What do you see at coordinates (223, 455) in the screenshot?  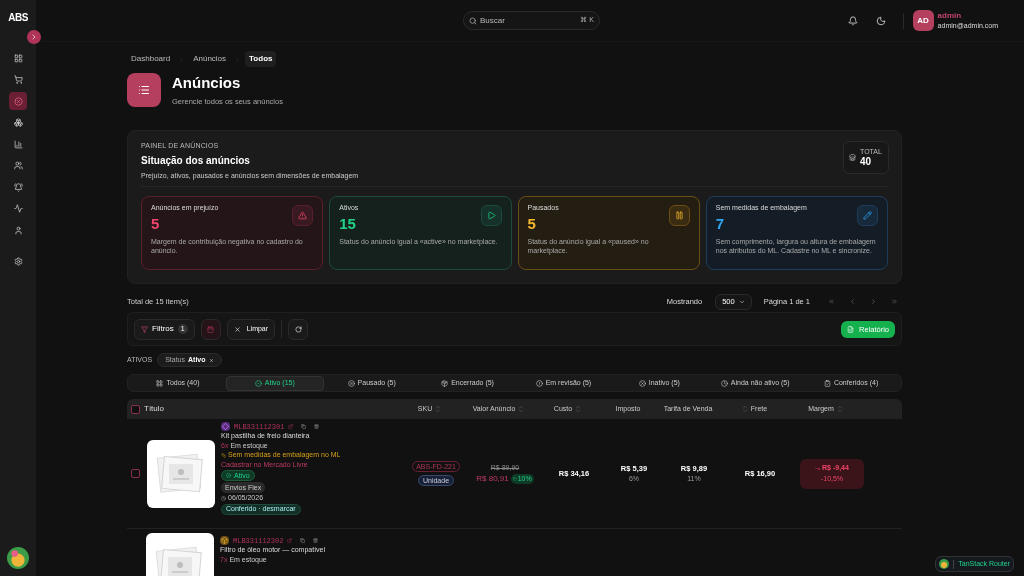 I see `ruler-icon` at bounding box center [223, 455].